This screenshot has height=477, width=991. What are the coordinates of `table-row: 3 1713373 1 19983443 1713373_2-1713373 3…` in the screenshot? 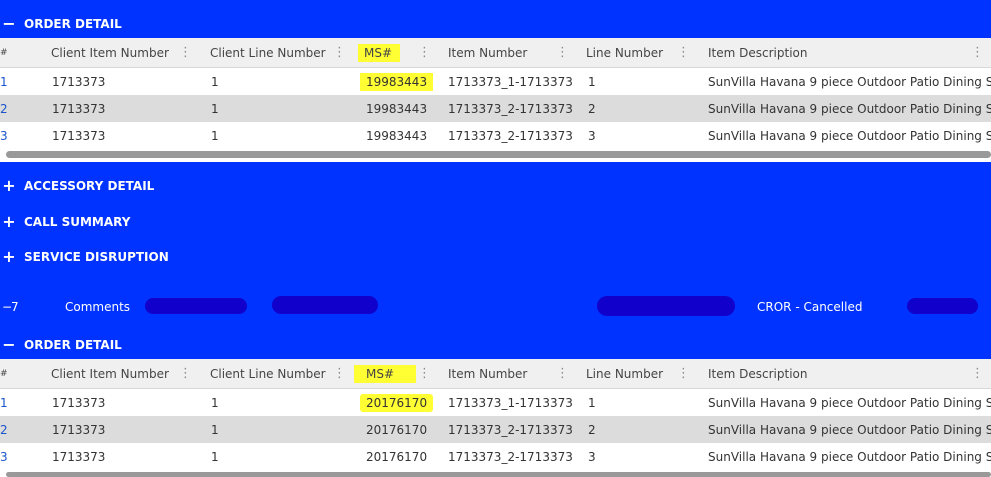 It's located at (495, 135).